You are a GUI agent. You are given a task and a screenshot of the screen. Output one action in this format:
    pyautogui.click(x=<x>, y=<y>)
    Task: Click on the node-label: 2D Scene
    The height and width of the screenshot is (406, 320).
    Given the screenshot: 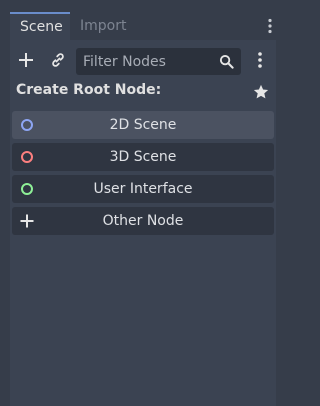 What is the action you would take?
    pyautogui.click(x=143, y=125)
    